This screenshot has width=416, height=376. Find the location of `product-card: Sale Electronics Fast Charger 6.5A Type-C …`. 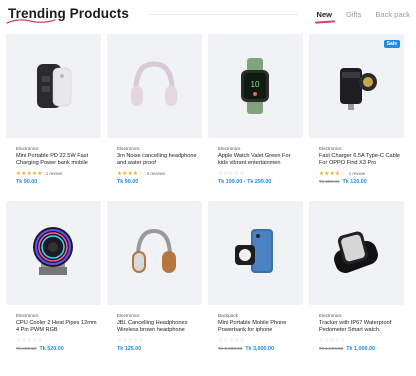

product-card: Sale Electronics Fast Charger 6.5A Type-C … is located at coordinates (356, 115).